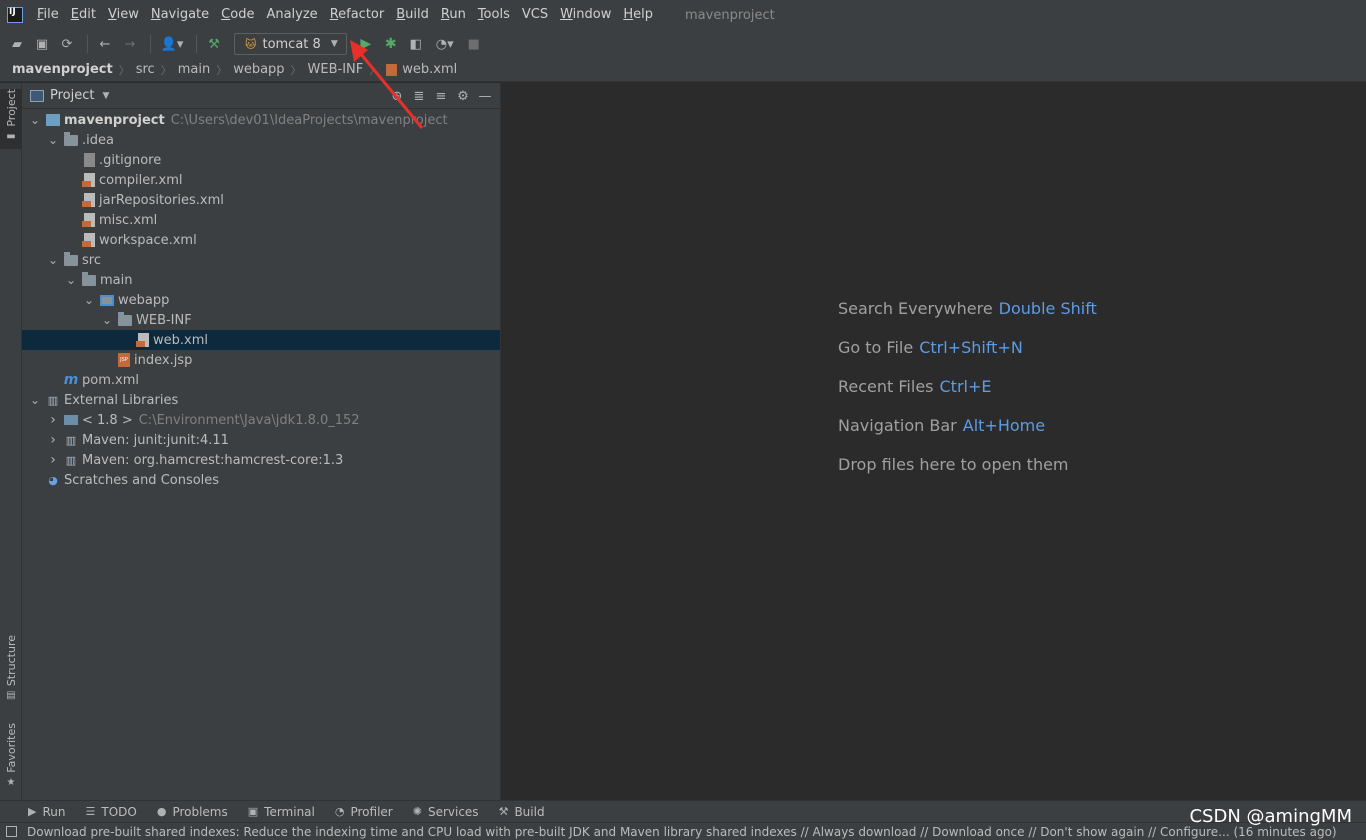 Image resolution: width=1366 pixels, height=840 pixels. I want to click on tree-row: › ▥ Maven: junit:junit:4.11, so click(261, 440).